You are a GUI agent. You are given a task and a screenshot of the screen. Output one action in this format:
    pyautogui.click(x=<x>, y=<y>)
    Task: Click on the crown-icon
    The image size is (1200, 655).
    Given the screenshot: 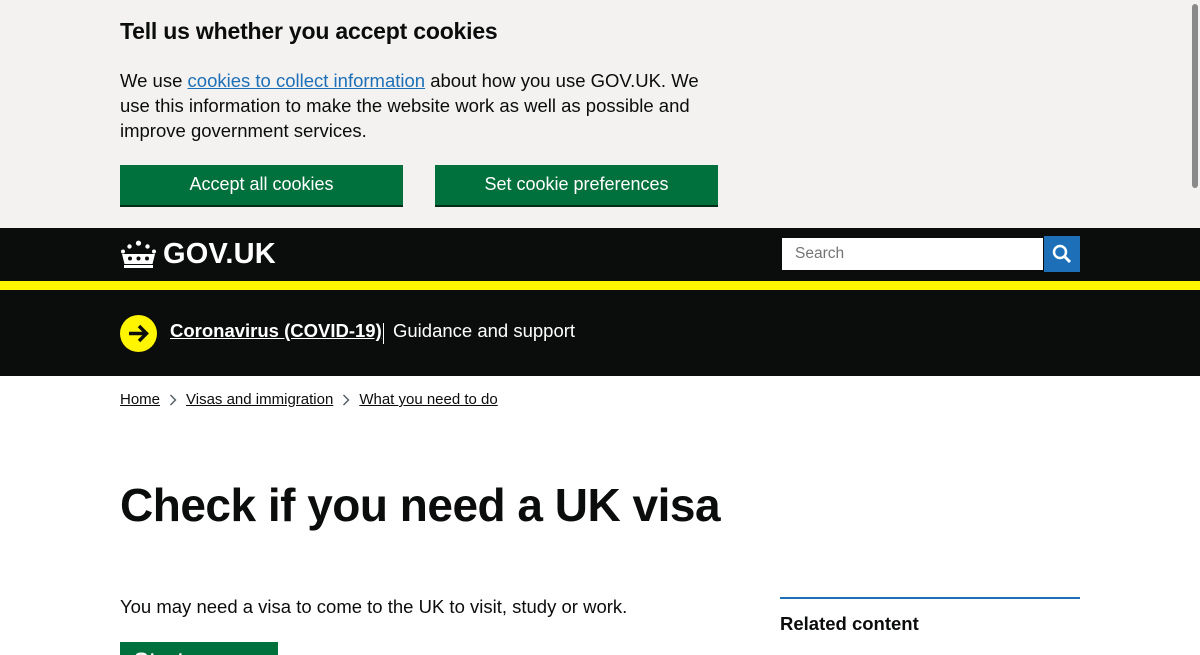 What is the action you would take?
    pyautogui.click(x=138, y=254)
    